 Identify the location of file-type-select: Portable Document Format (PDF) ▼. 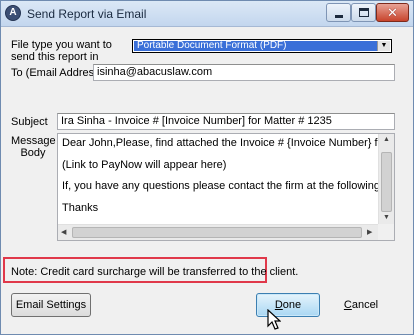
(262, 46).